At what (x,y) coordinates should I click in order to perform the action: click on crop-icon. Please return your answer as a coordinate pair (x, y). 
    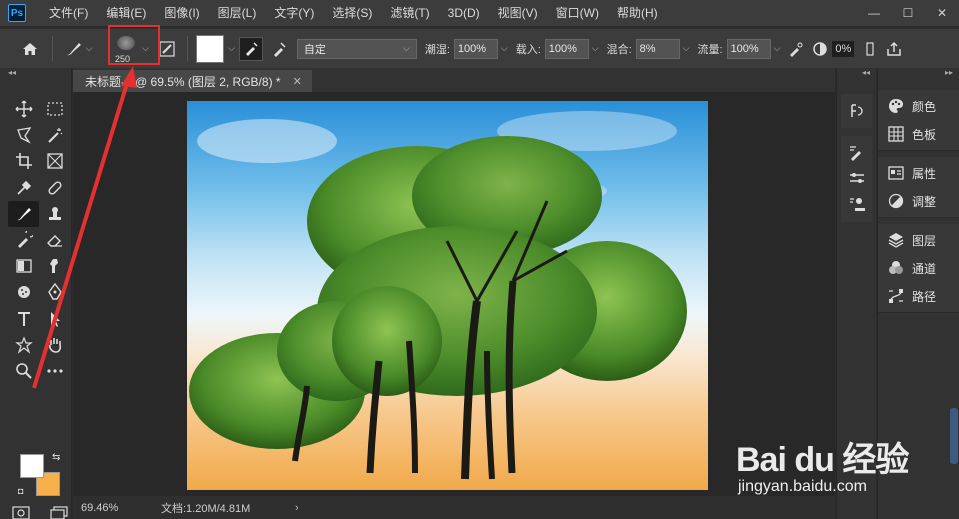
    Looking at the image, I should click on (23, 161).